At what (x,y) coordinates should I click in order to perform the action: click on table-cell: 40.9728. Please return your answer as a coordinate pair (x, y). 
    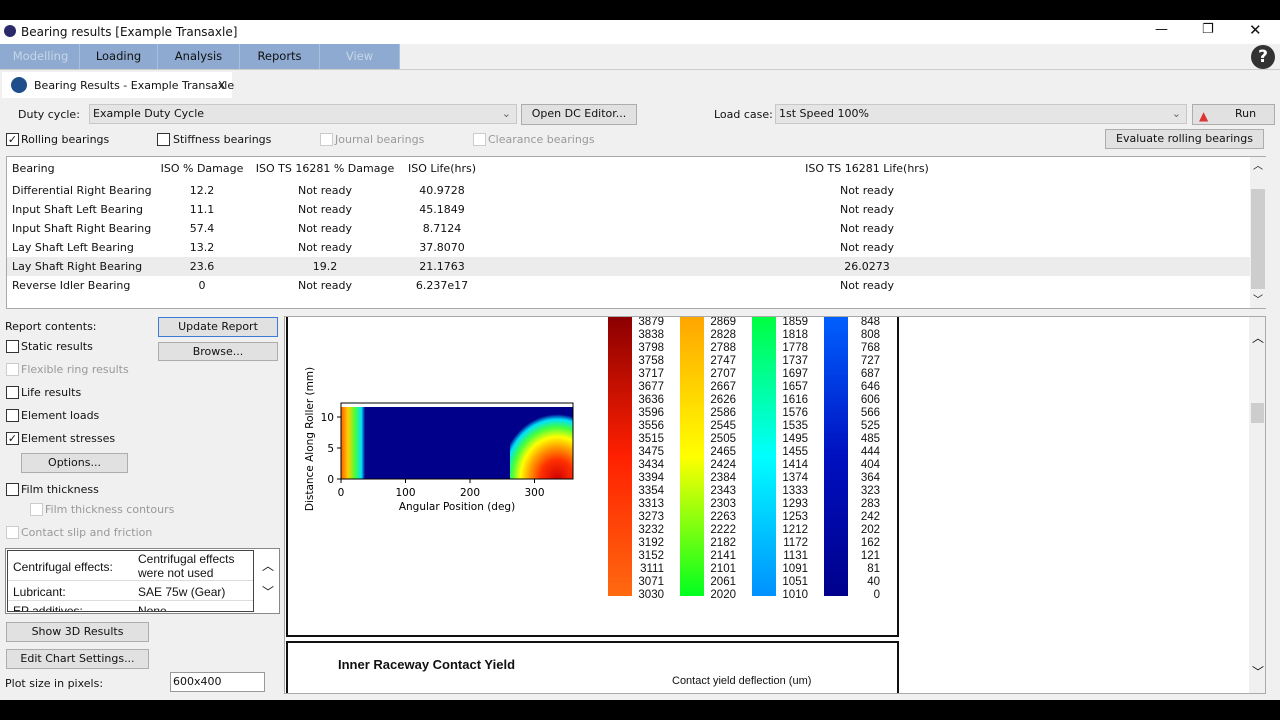
    Looking at the image, I should click on (442, 190).